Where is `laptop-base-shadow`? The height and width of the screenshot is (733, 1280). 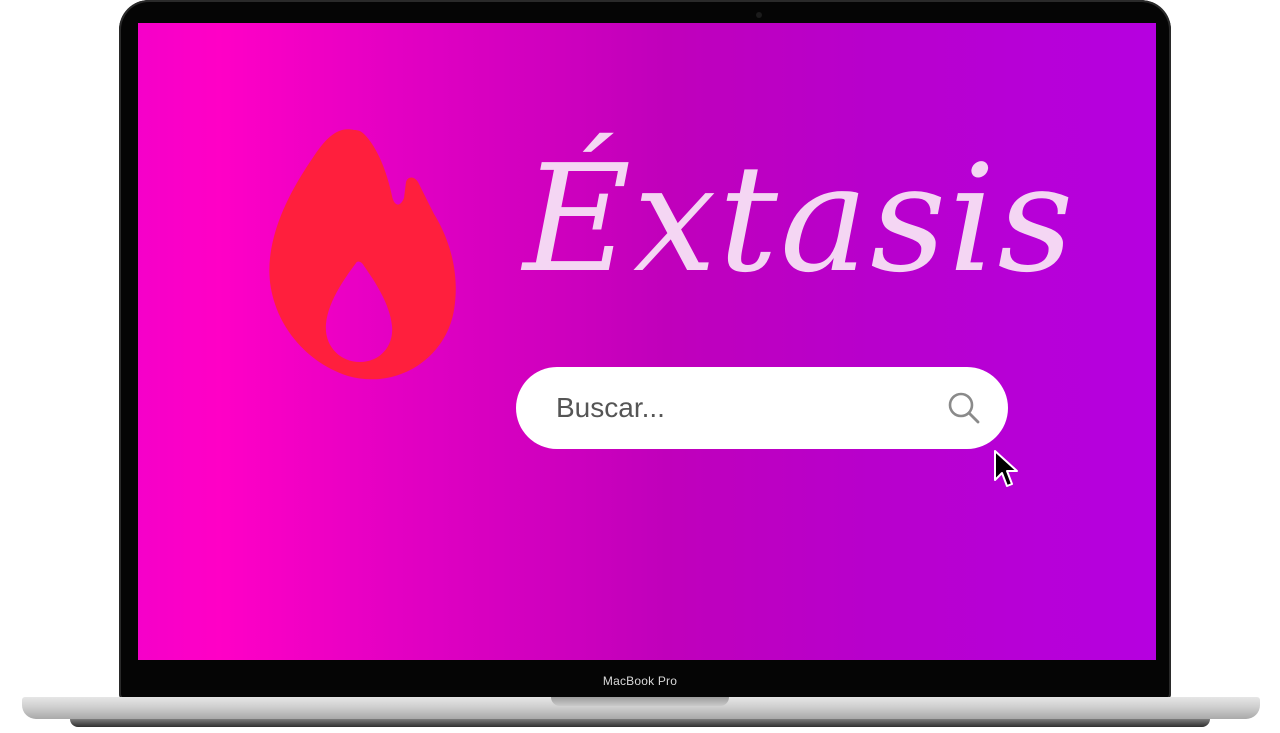 laptop-base-shadow is located at coordinates (640, 723).